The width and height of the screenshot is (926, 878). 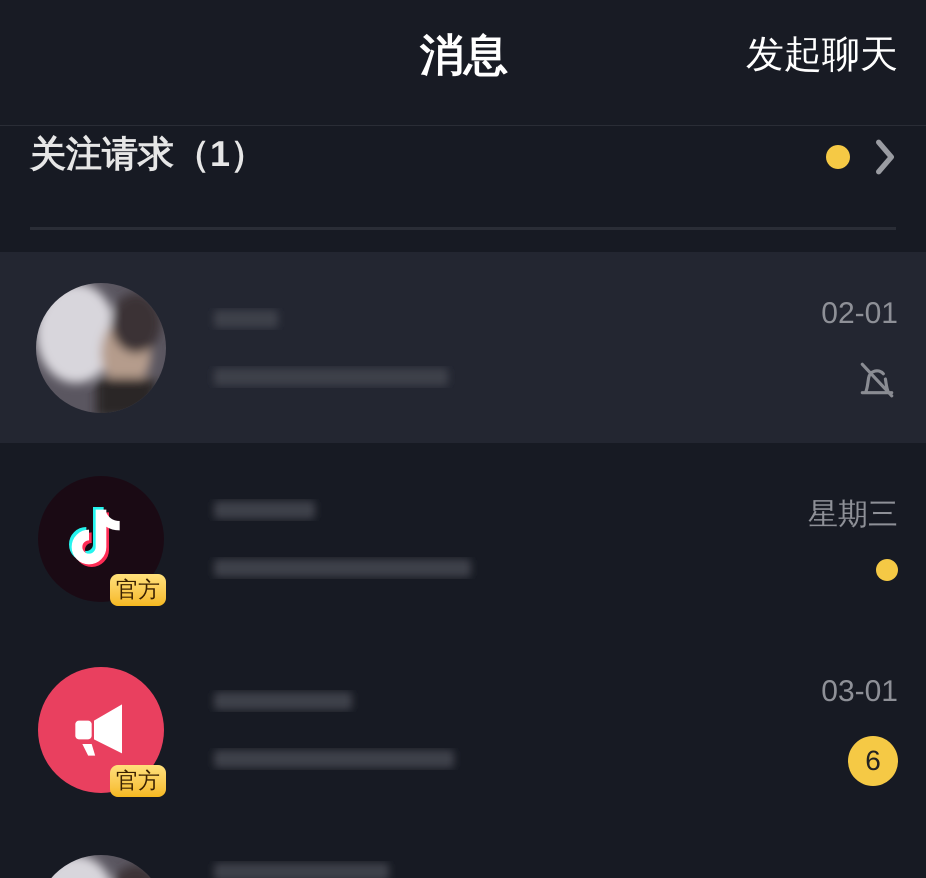 What do you see at coordinates (464, 56) in the screenshot?
I see `page-title: 消息` at bounding box center [464, 56].